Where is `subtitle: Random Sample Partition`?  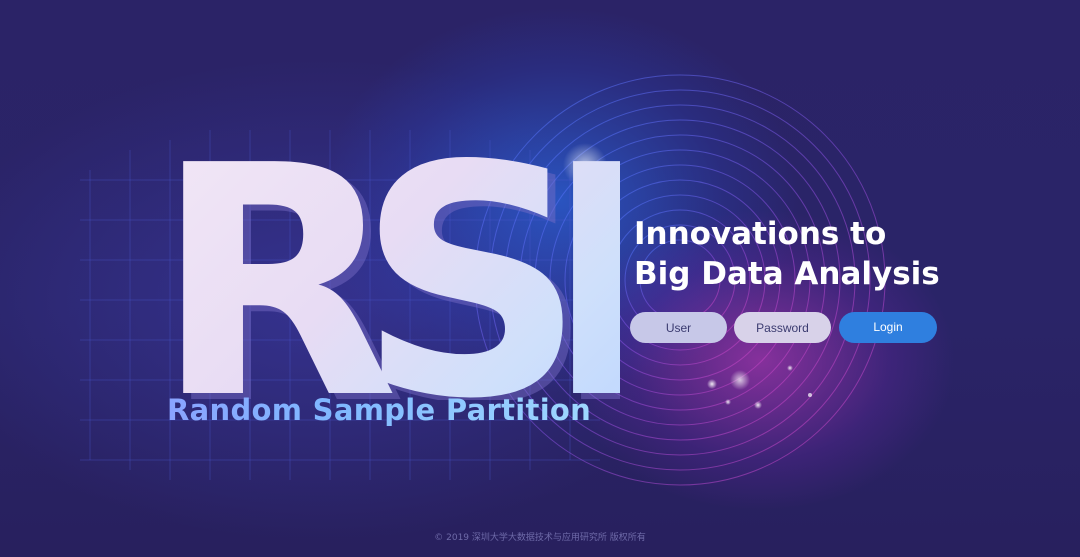 subtitle: Random Sample Partition is located at coordinates (379, 410).